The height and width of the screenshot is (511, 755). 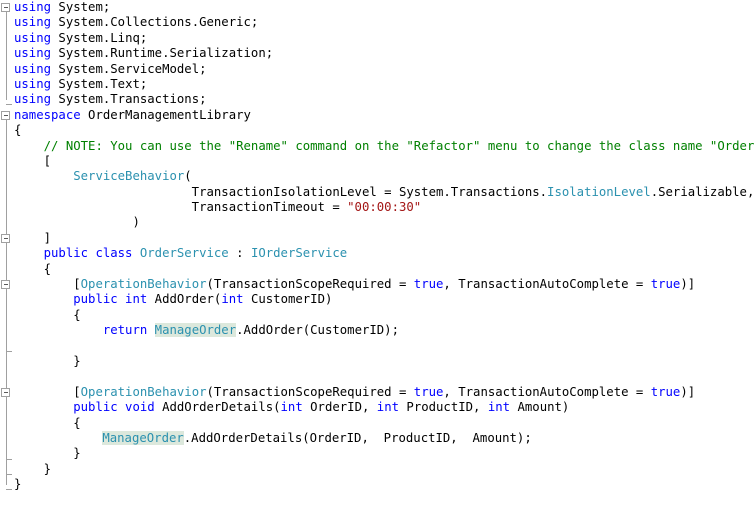 What do you see at coordinates (384, 176) in the screenshot?
I see `code-line: ServiceBehavior(` at bounding box center [384, 176].